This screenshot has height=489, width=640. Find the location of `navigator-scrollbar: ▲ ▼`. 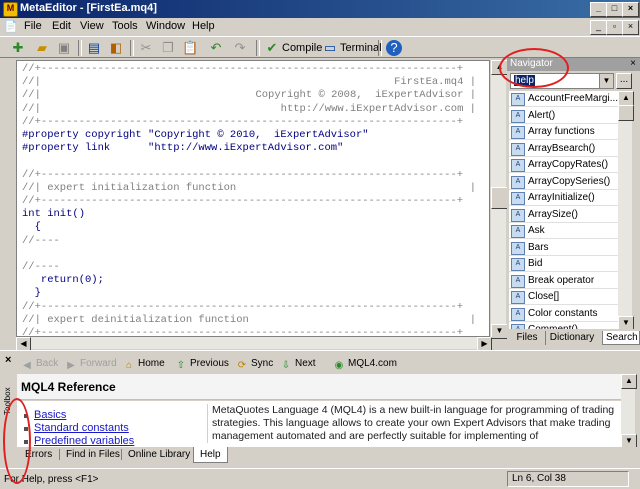

navigator-scrollbar: ▲ ▼ is located at coordinates (626, 211).